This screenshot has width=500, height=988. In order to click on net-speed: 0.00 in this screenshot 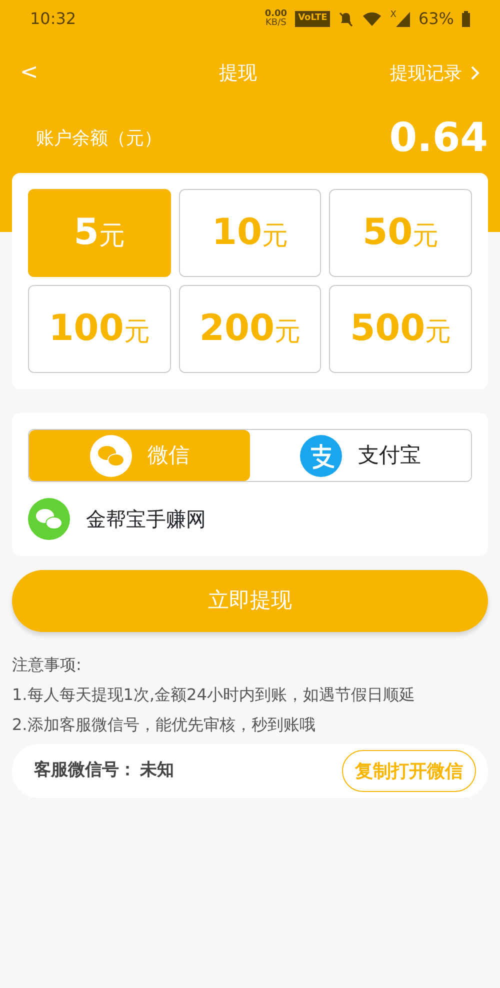, I will do `click(276, 14)`.